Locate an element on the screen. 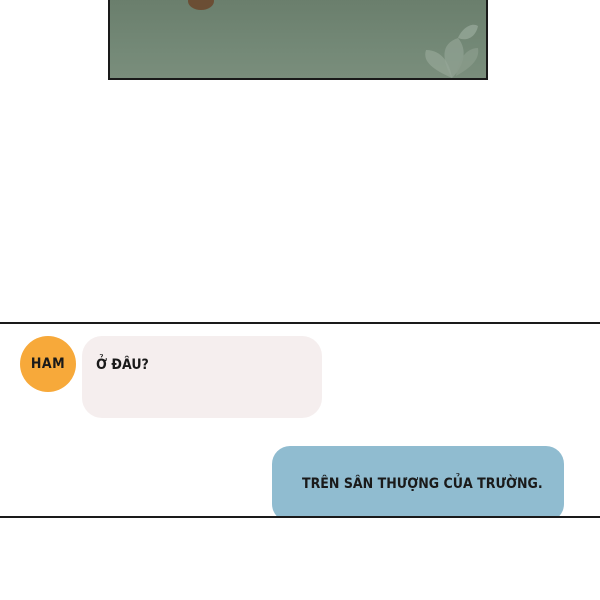 This screenshot has height=600, width=600. incoming-message-text: Ở ĐÂU? is located at coordinates (122, 365).